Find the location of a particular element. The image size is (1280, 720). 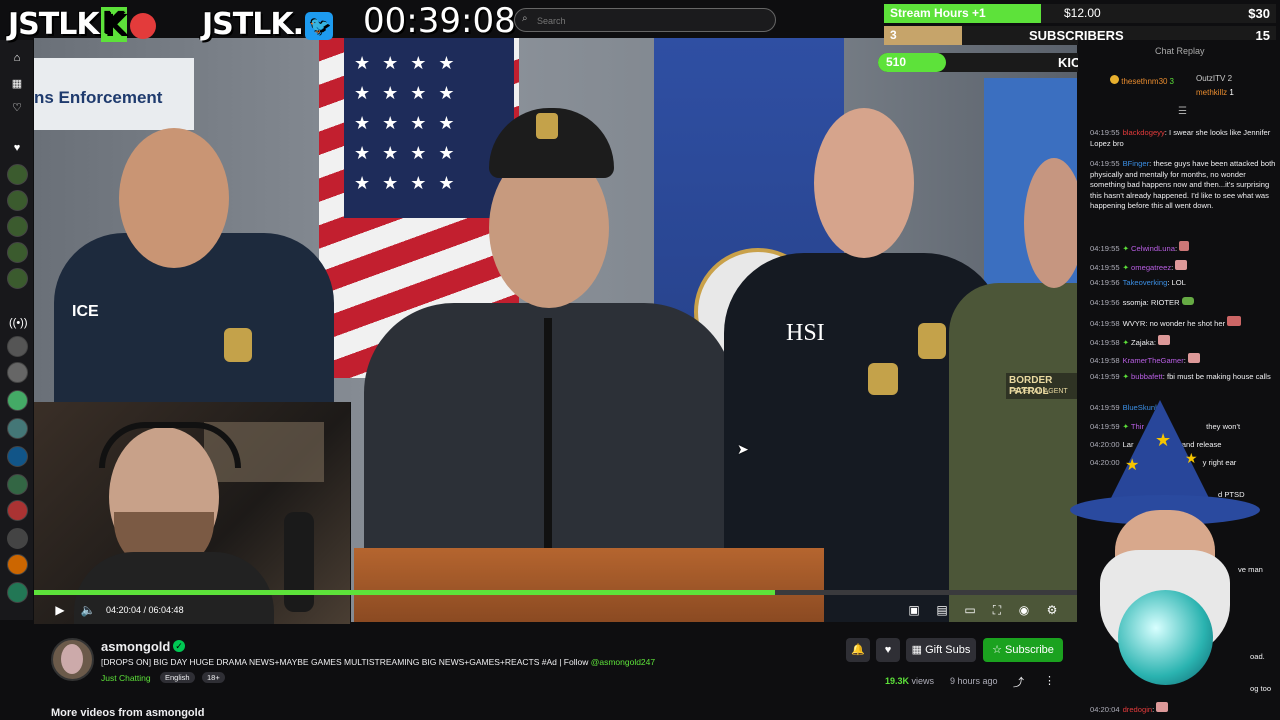

heart-icon: ♡ is located at coordinates (17, 108).